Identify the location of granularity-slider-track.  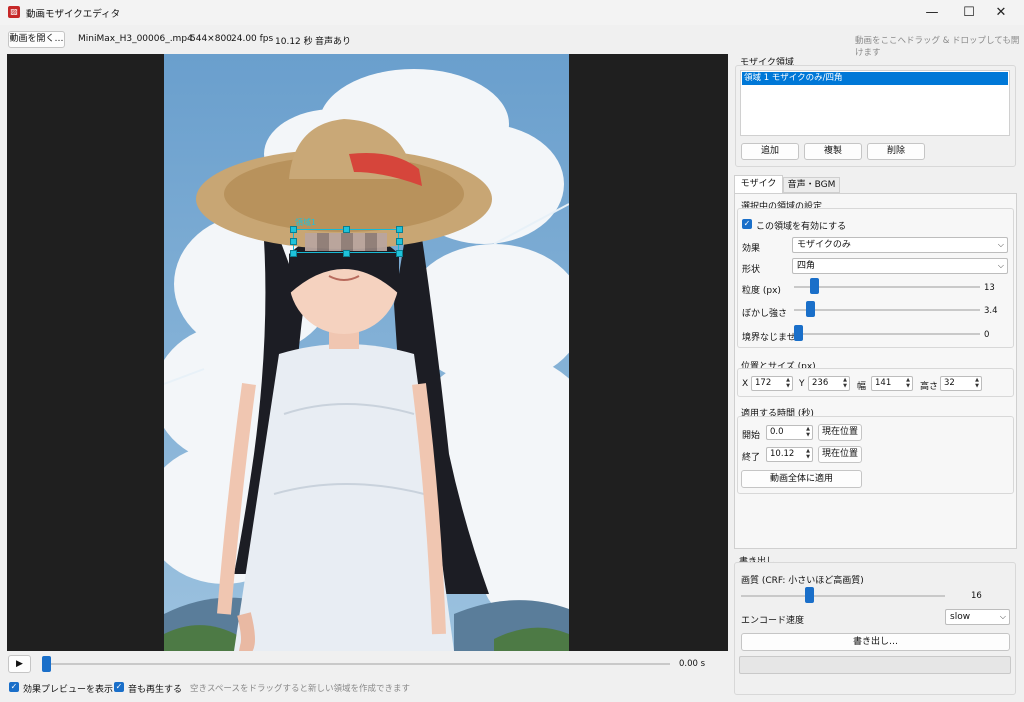
(887, 287).